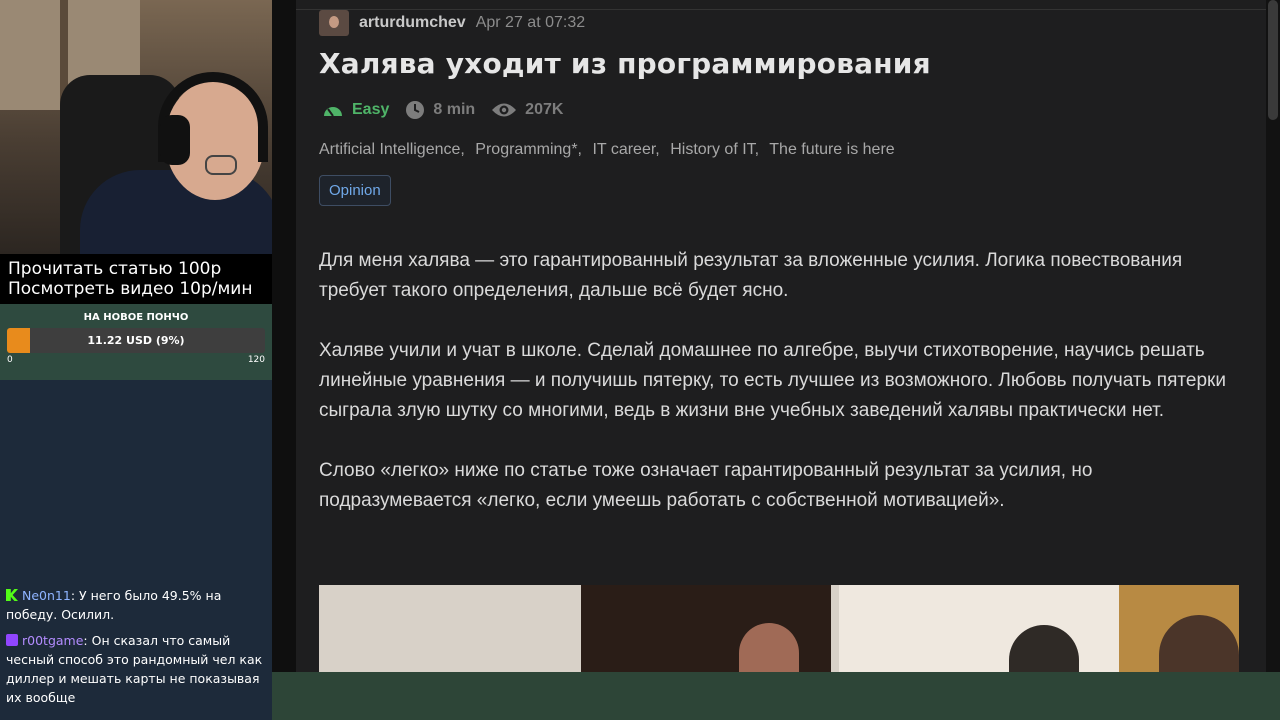  I want to click on hub-link: IT career,, so click(625, 149).